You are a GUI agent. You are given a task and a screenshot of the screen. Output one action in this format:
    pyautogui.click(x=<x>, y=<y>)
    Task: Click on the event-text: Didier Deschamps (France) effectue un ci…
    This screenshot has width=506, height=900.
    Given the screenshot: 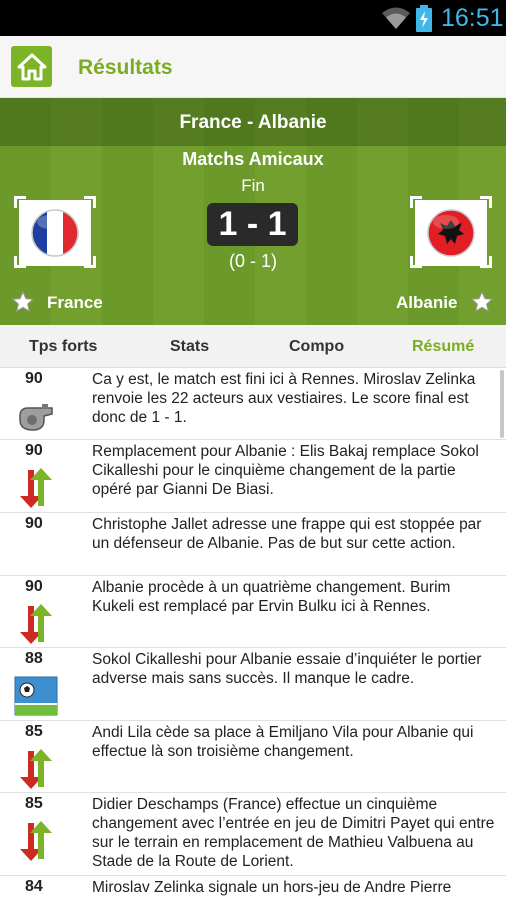 What is the action you would take?
    pyautogui.click(x=293, y=833)
    